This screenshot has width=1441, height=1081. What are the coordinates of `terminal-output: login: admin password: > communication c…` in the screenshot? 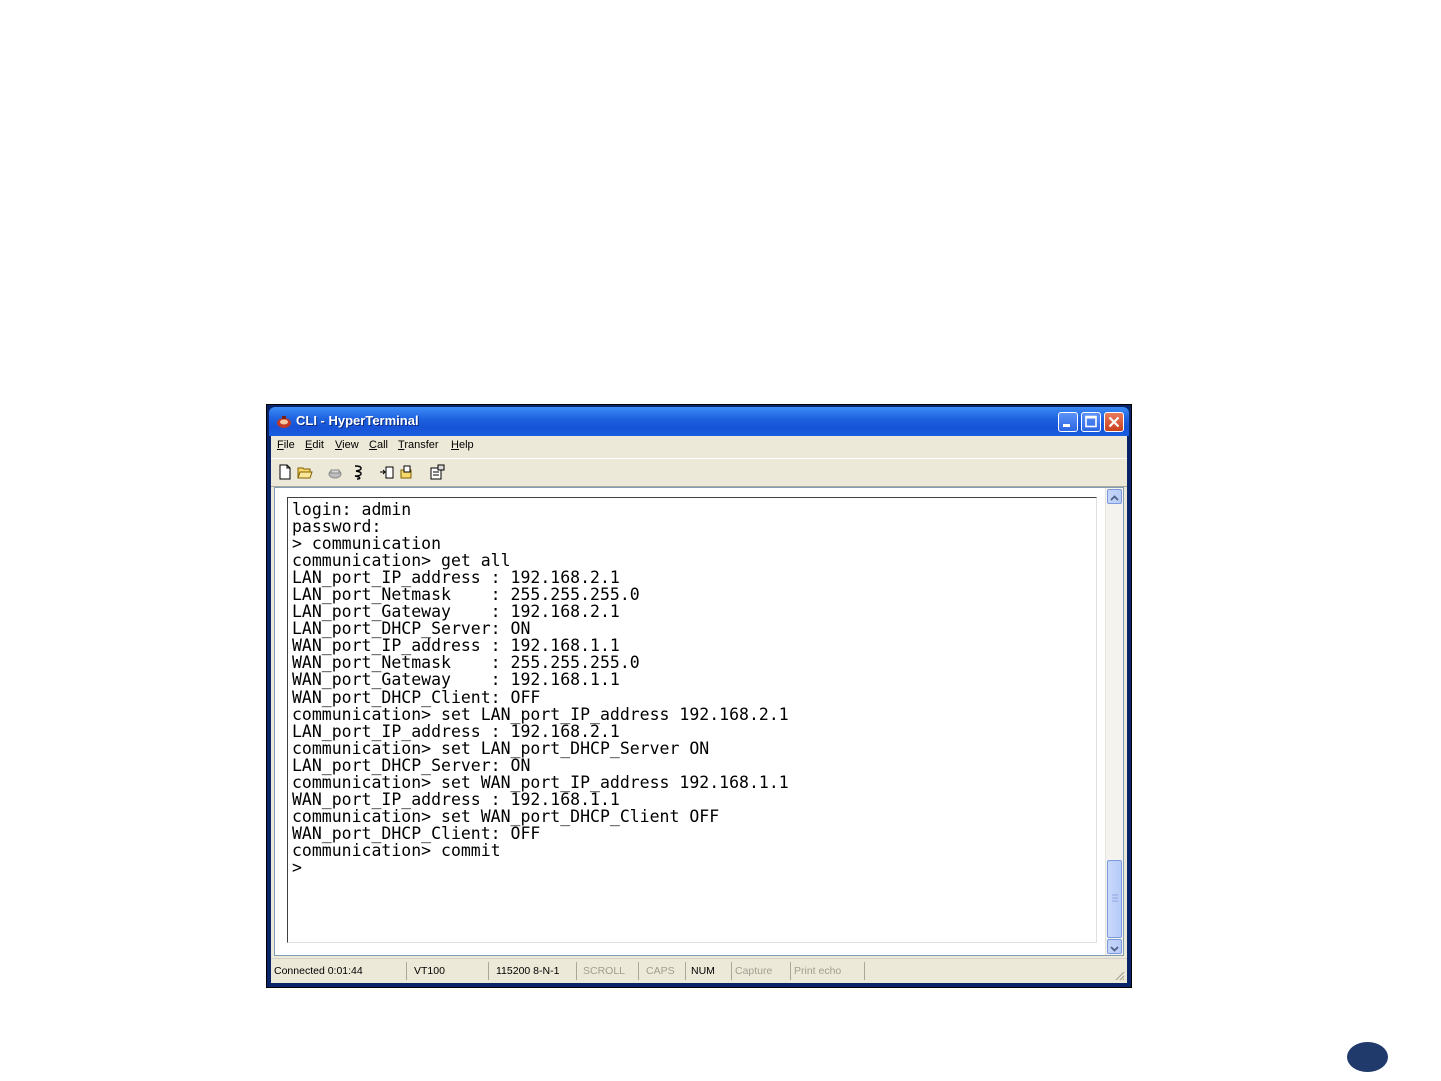 It's located at (540, 688).